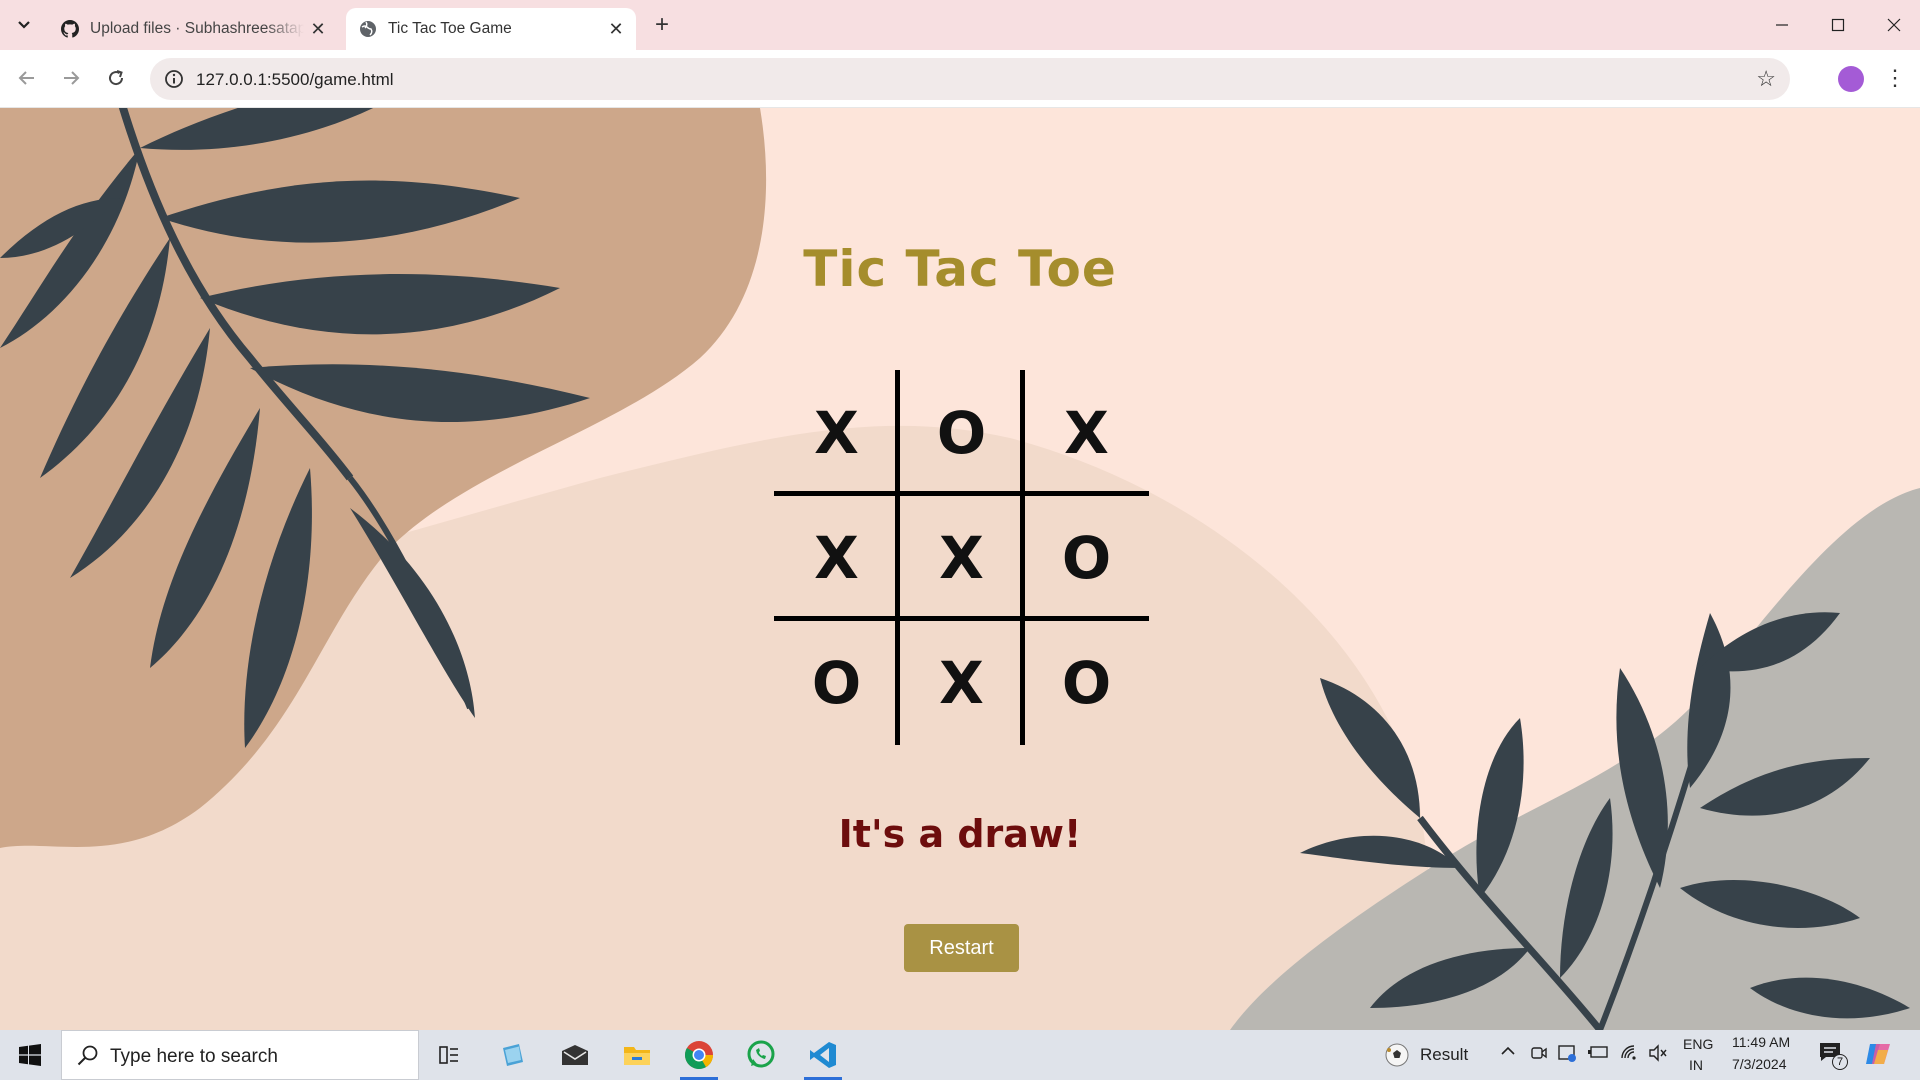  I want to click on minimize-button, so click(1782, 25).